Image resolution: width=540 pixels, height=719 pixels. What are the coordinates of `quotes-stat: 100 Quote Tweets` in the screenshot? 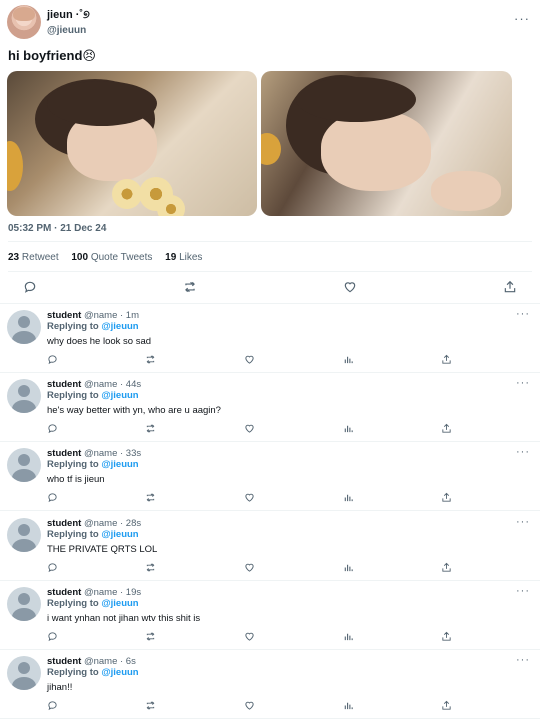 It's located at (111, 257).